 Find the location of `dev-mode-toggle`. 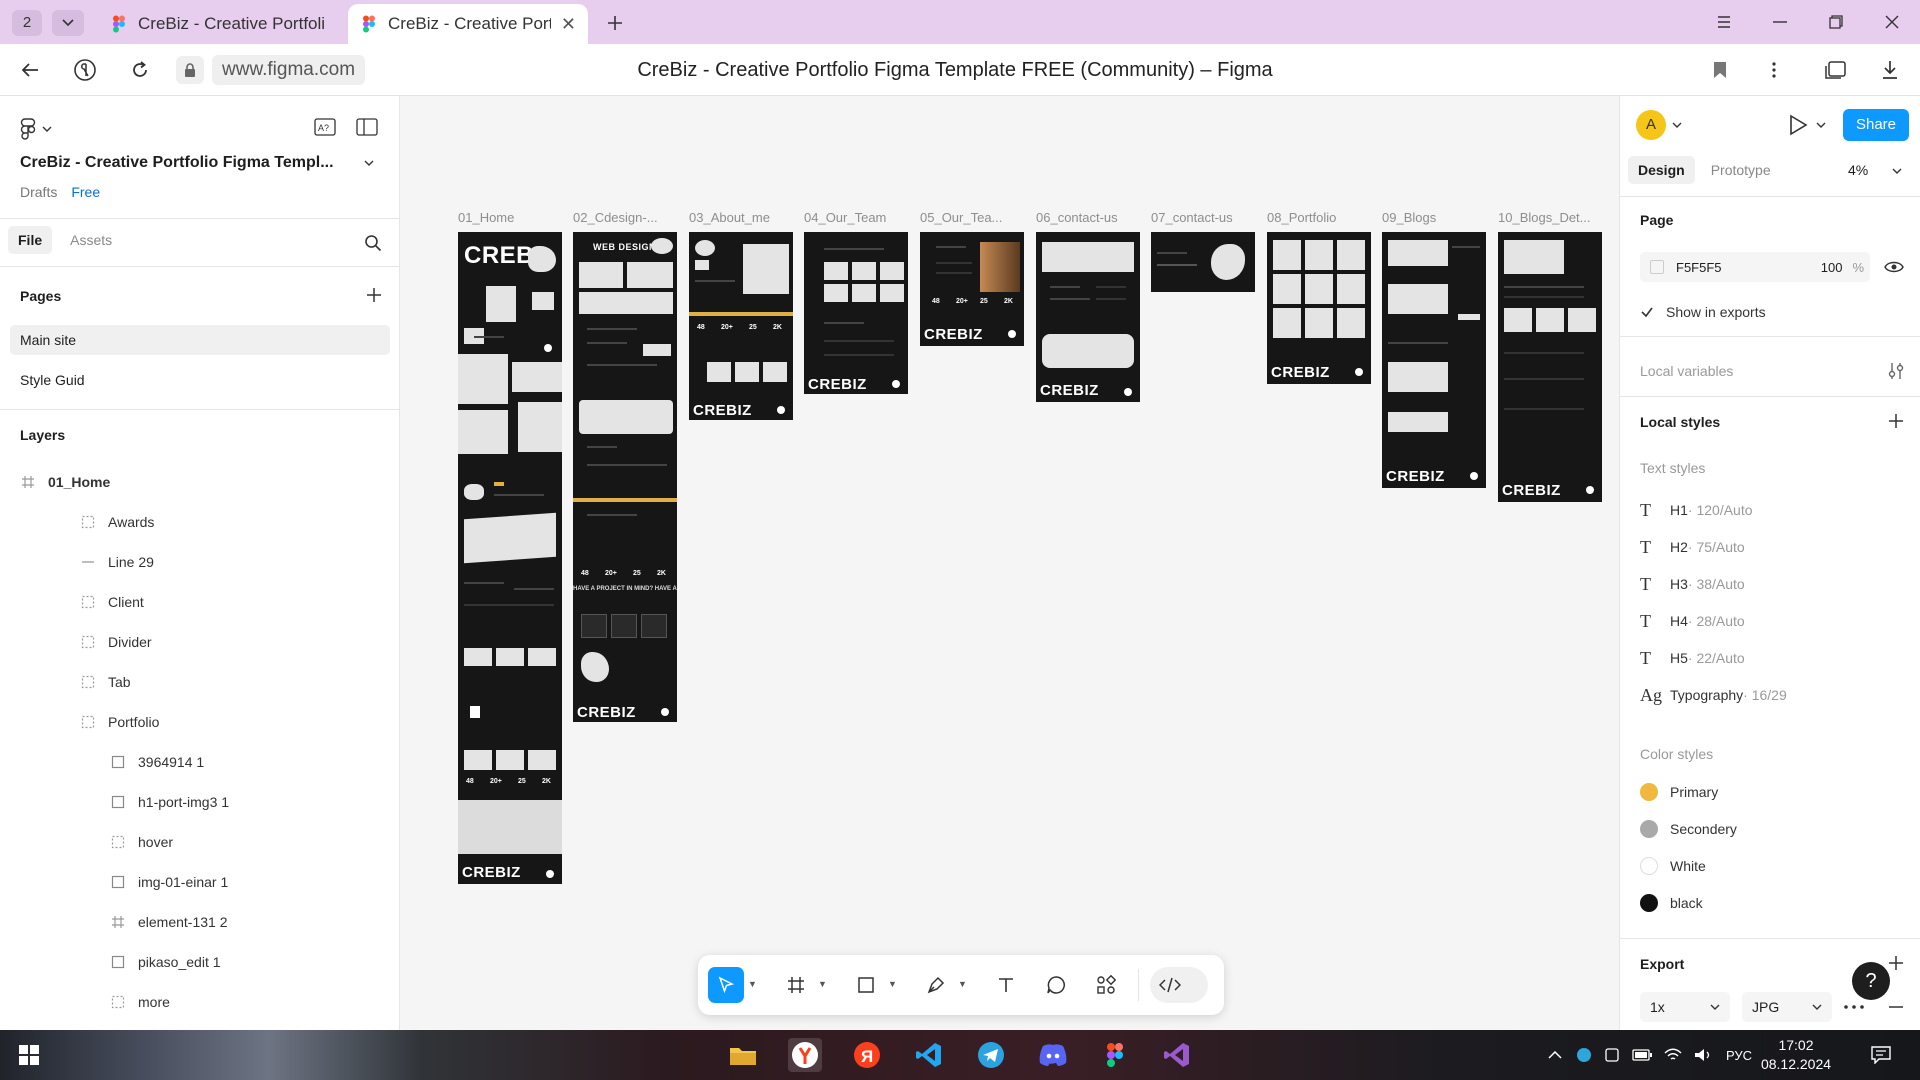

dev-mode-toggle is located at coordinates (1179, 985).